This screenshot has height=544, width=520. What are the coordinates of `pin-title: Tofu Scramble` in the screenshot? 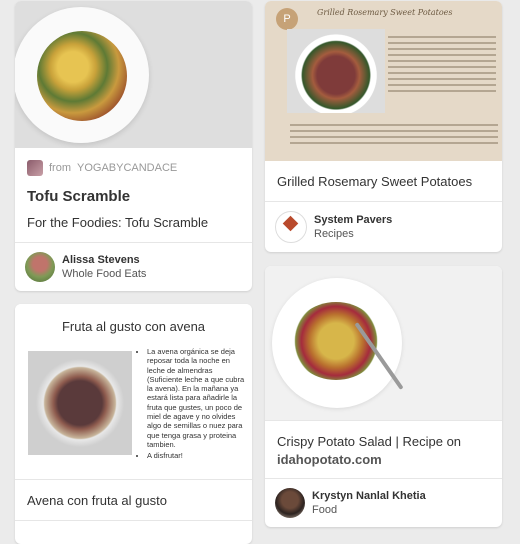 It's located at (133, 190).